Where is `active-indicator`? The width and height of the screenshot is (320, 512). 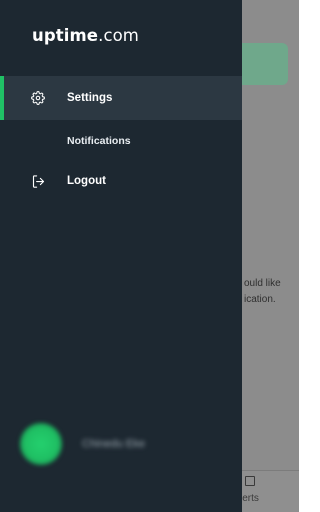
active-indicator is located at coordinates (2, 98).